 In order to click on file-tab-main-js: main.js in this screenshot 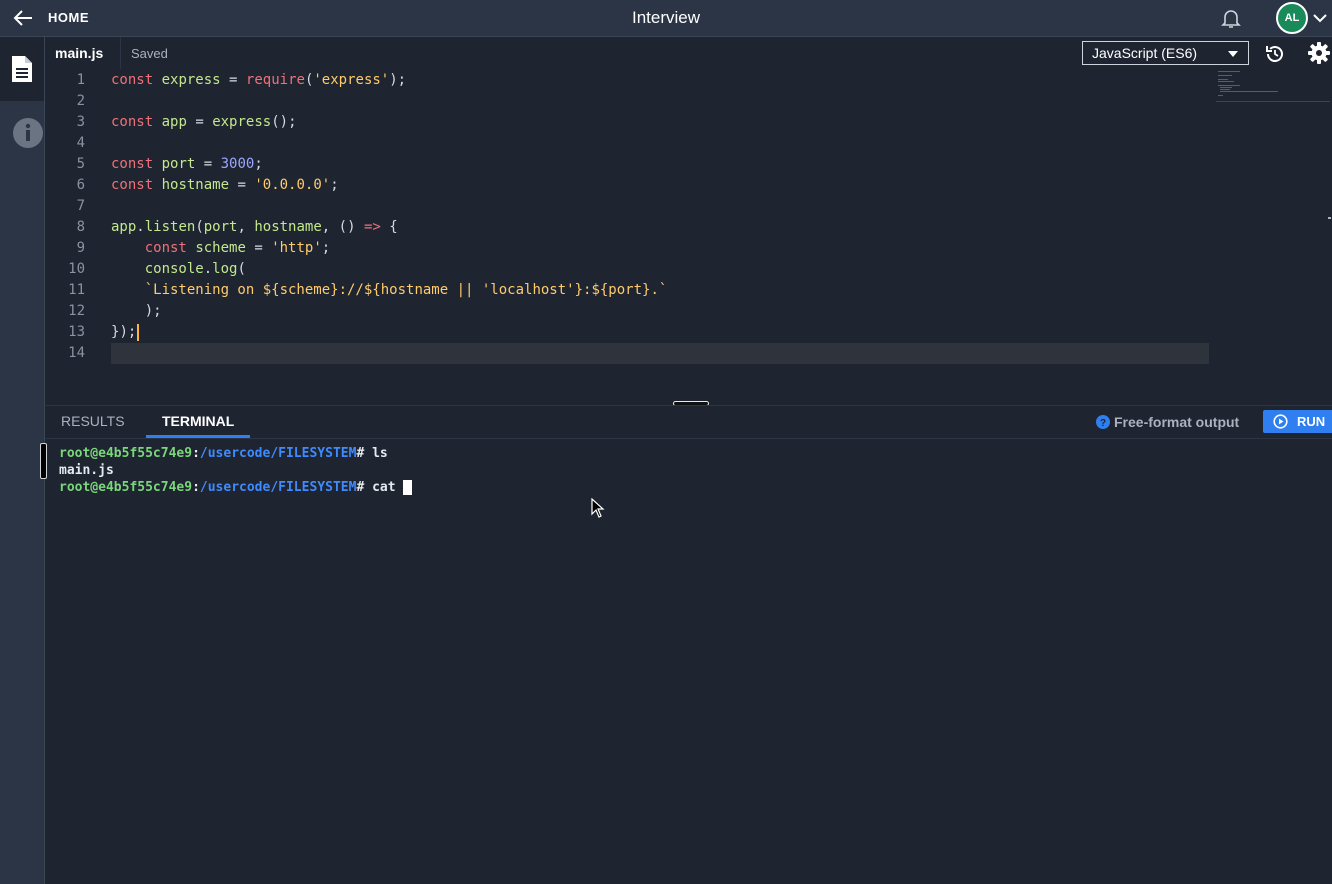, I will do `click(79, 53)`.